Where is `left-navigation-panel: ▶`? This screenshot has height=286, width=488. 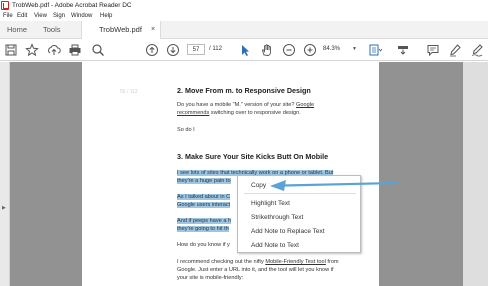
left-navigation-panel: ▶ is located at coordinates (5, 174).